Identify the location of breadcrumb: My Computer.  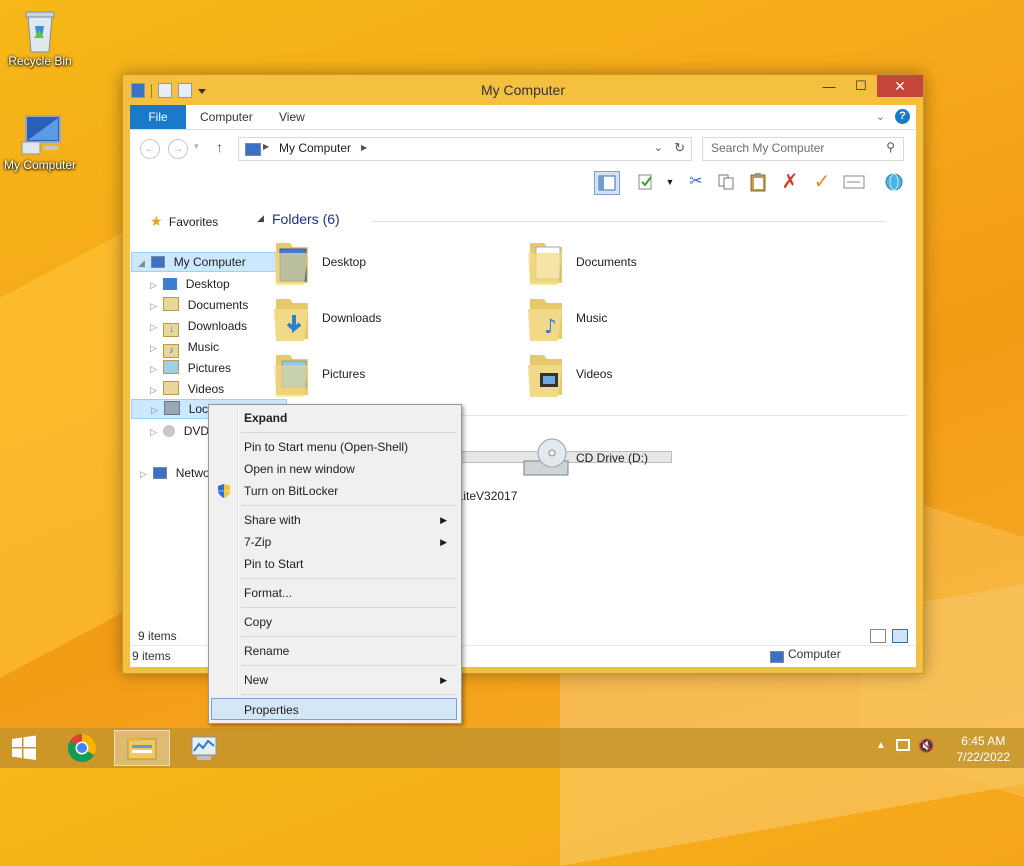
(315, 148).